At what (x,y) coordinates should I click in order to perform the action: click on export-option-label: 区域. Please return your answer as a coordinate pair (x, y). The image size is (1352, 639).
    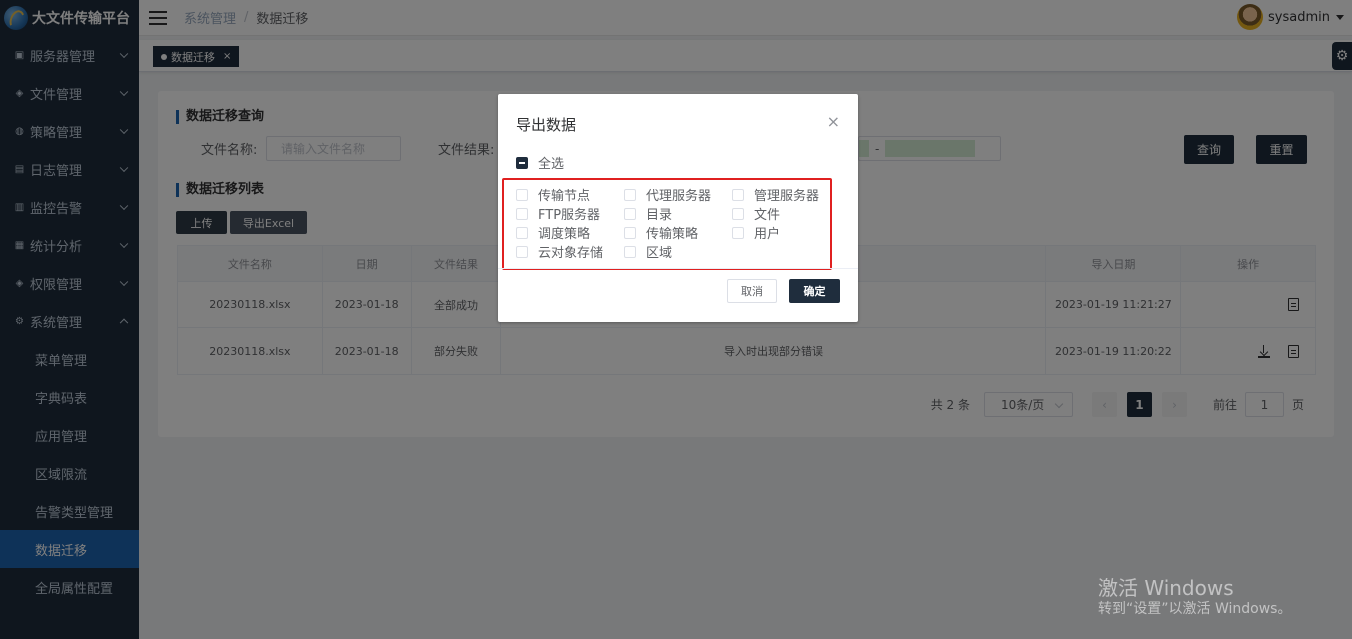
    Looking at the image, I should click on (659, 251).